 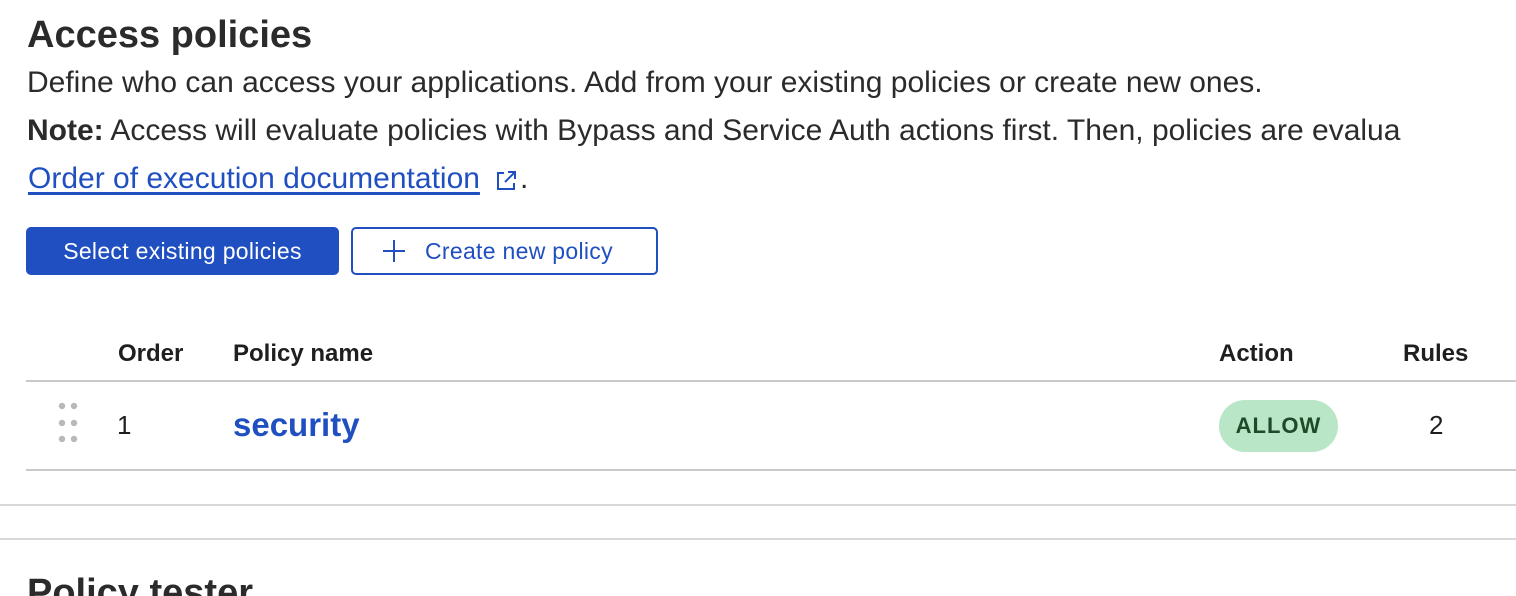 I want to click on column-header-policy-name: Policy name, so click(x=303, y=354).